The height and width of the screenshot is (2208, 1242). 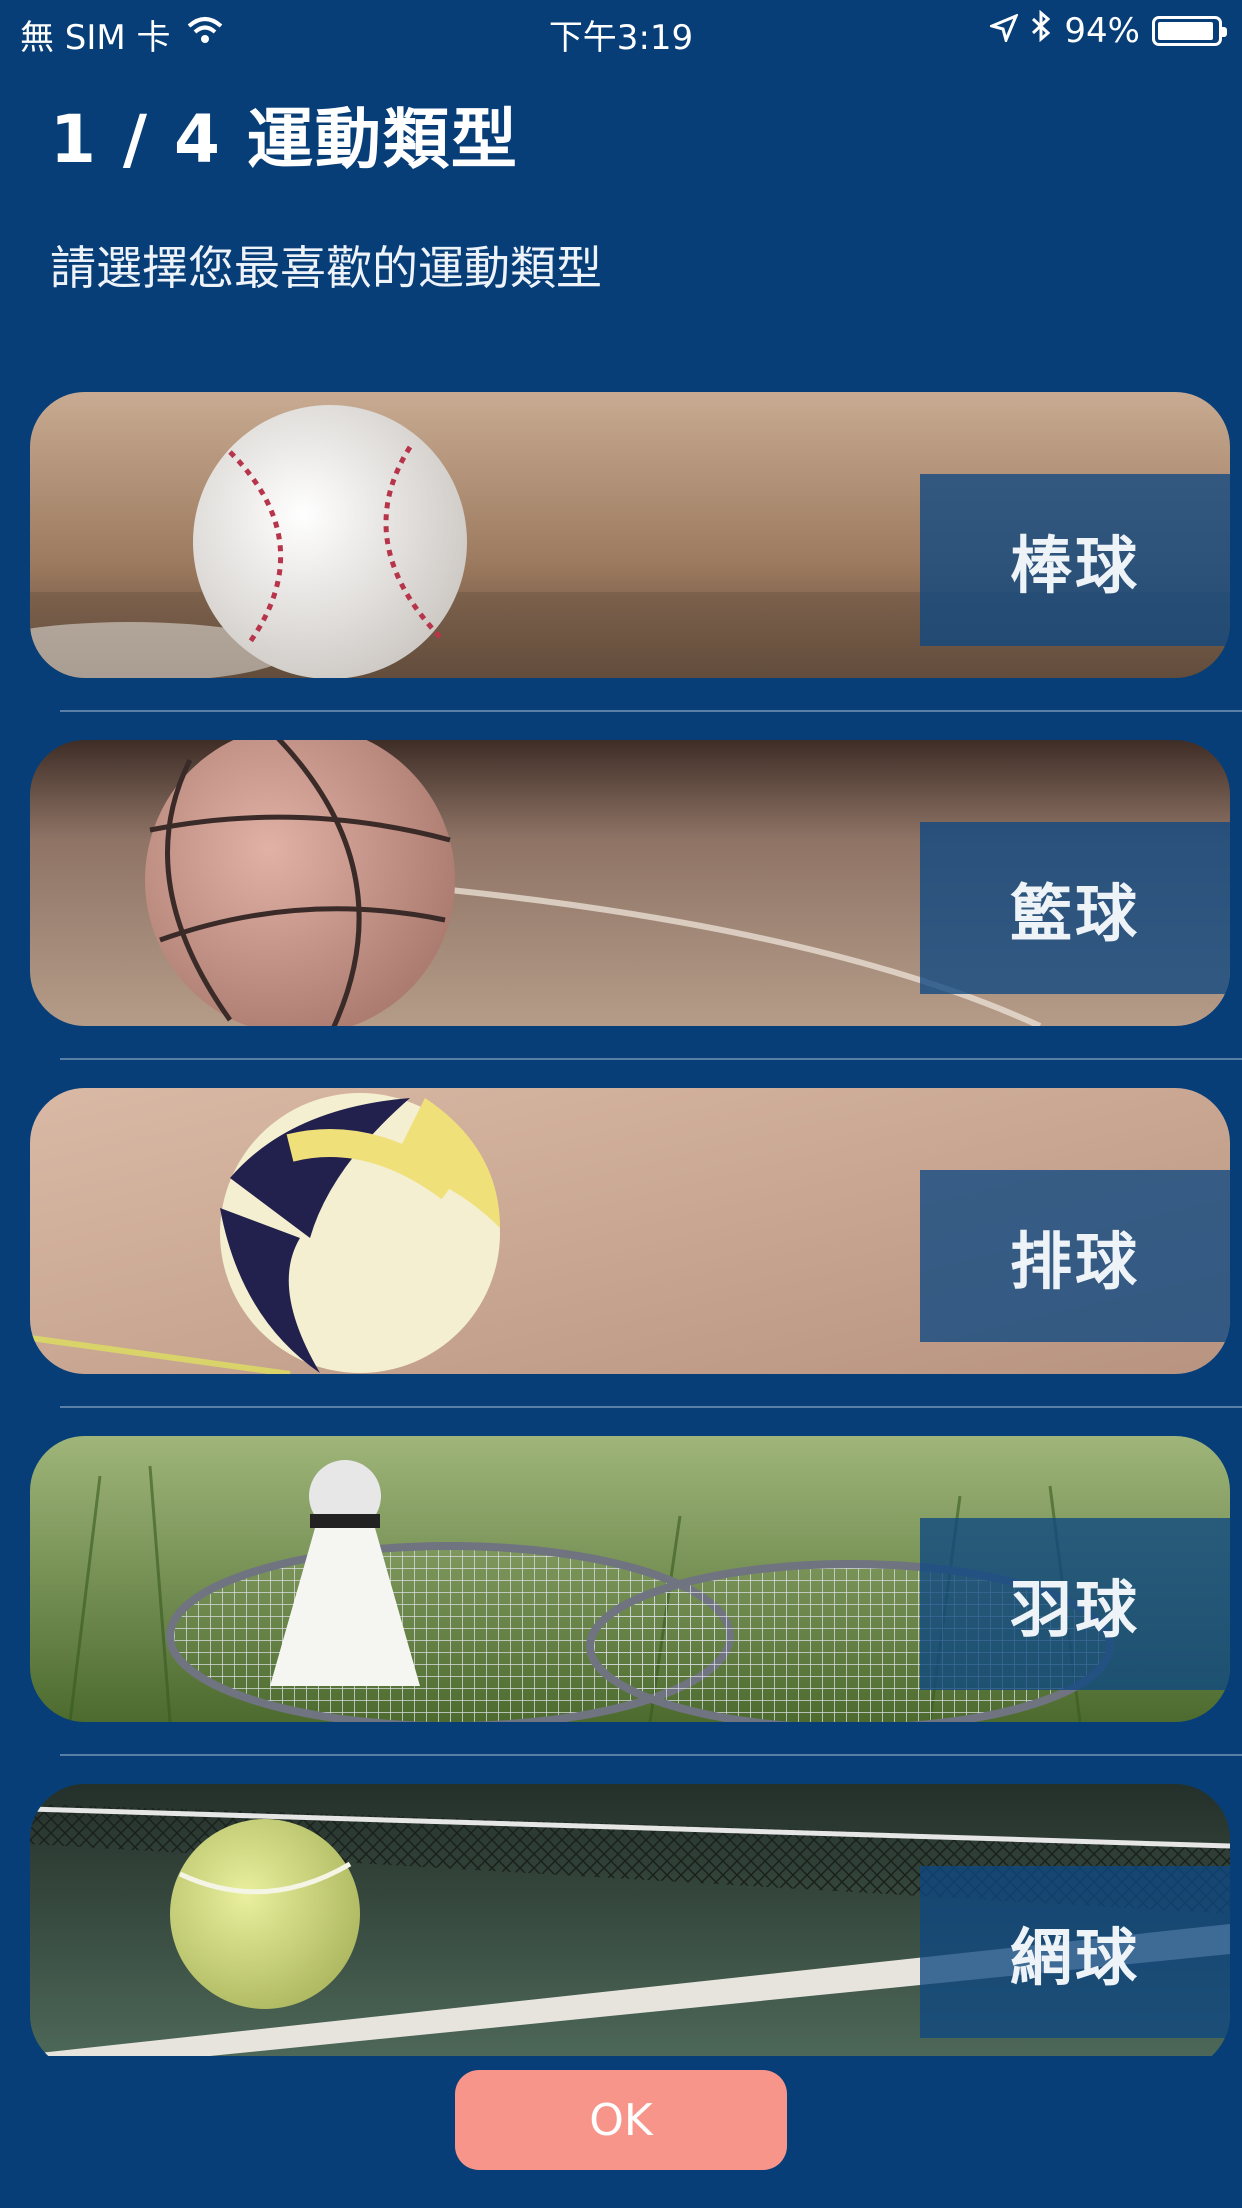 What do you see at coordinates (630, 883) in the screenshot?
I see `sport-card-basketball: 籃球` at bounding box center [630, 883].